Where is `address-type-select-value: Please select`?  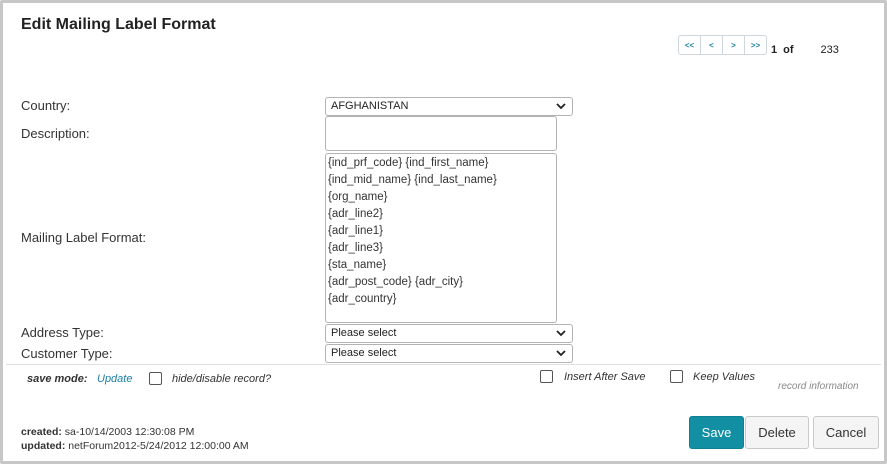
address-type-select-value: Please select is located at coordinates (364, 333).